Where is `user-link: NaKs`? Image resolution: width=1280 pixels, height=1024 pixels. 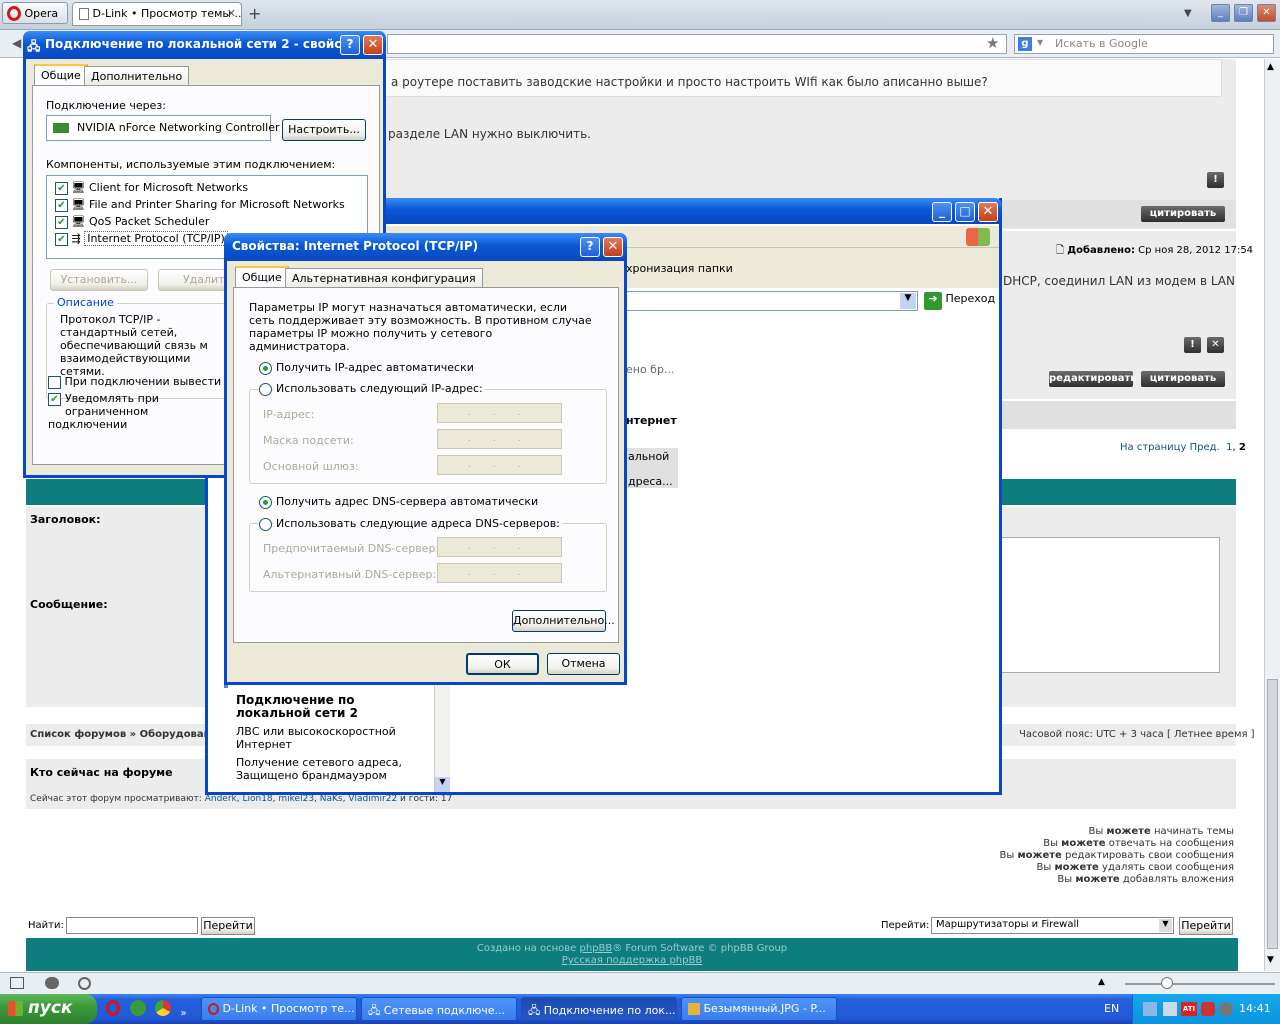 user-link: NaKs is located at coordinates (331, 799).